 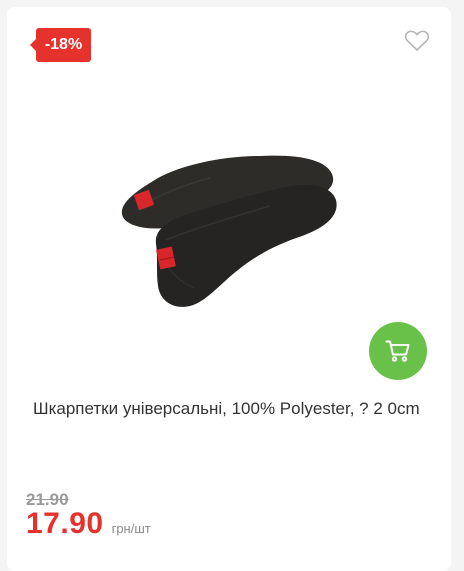 I want to click on current-price: 17.90, so click(x=65, y=523).